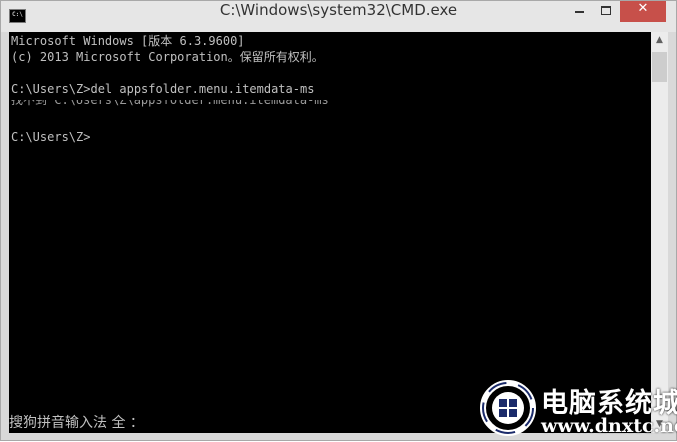 This screenshot has width=677, height=442. I want to click on ime-status-bar: 搜狗拼音输入法 全 ：, so click(76, 423).